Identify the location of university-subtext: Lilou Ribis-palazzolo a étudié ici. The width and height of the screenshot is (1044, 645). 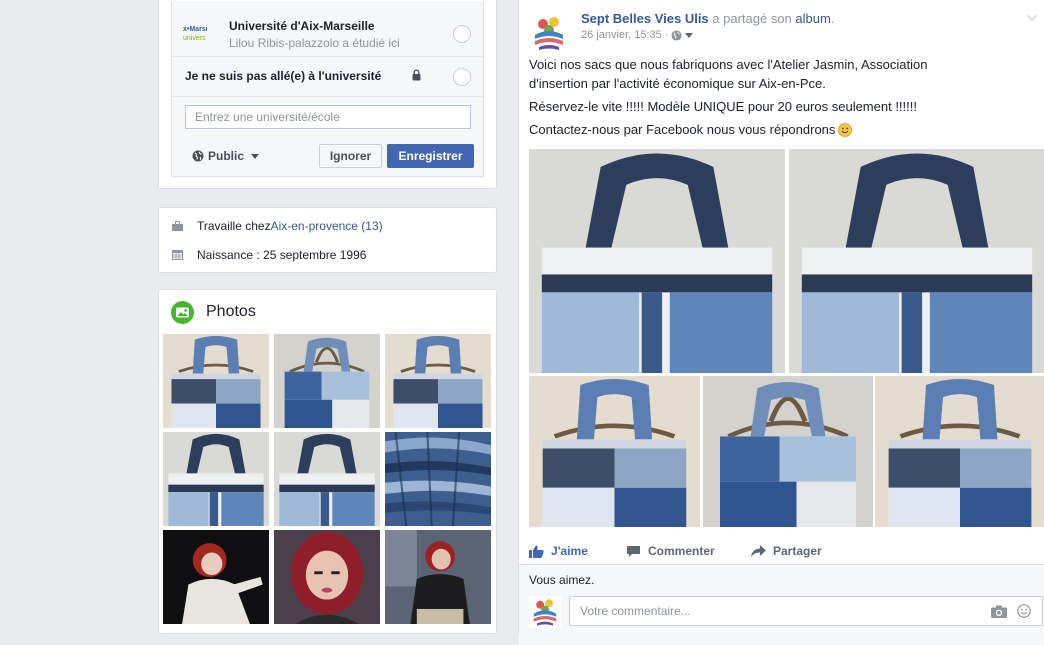
(314, 43).